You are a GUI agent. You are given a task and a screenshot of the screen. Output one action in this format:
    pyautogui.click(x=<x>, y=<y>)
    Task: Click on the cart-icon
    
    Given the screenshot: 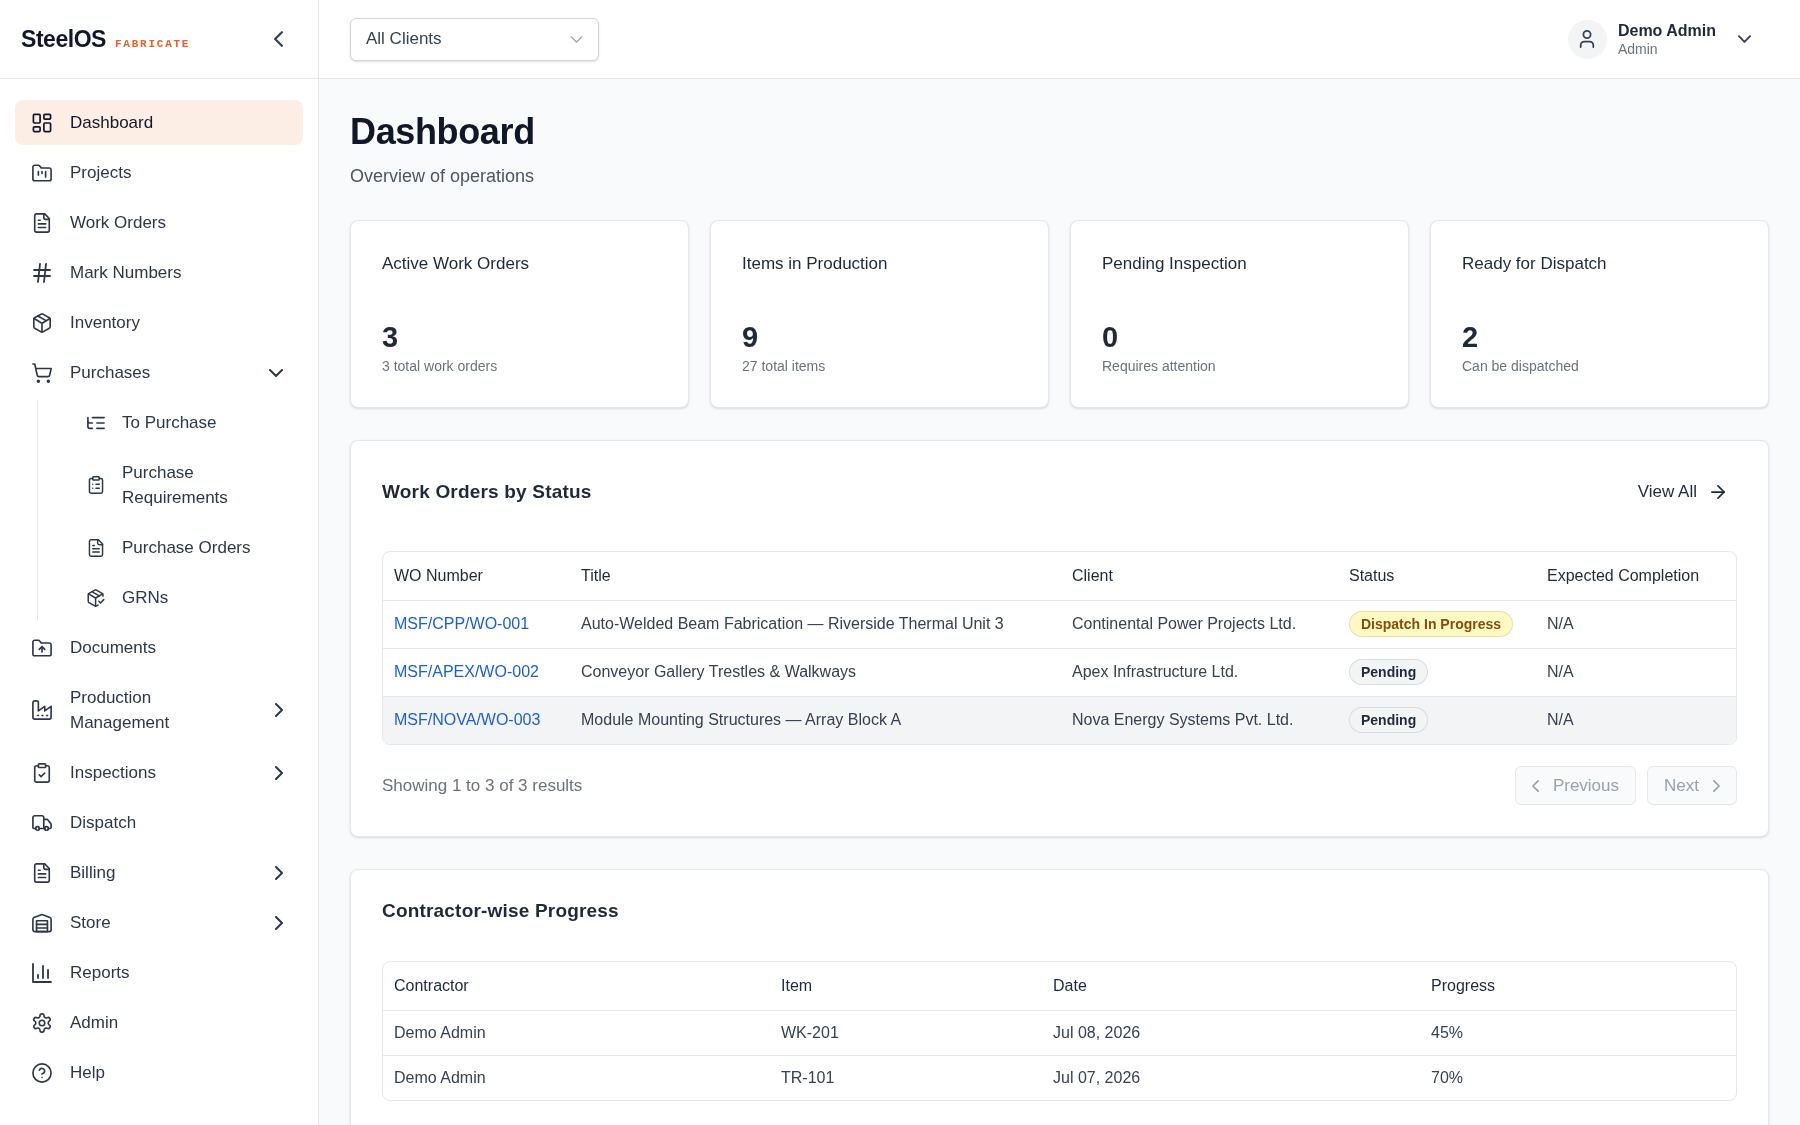 What is the action you would take?
    pyautogui.click(x=42, y=372)
    